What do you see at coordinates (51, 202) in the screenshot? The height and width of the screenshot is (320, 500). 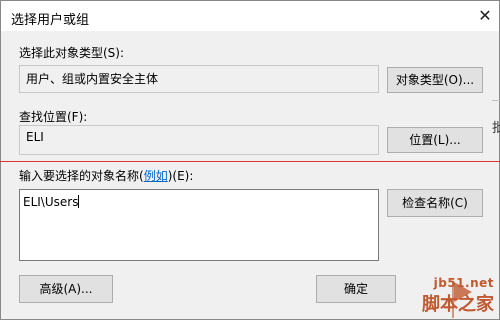 I see `object-names-value: ELI\Users` at bounding box center [51, 202].